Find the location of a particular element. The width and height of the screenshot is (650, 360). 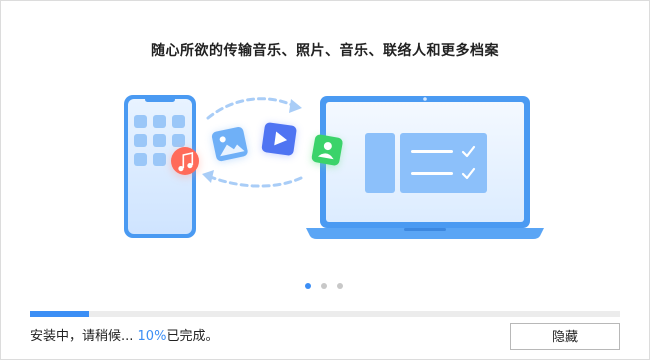

photo-icon is located at coordinates (229, 144).